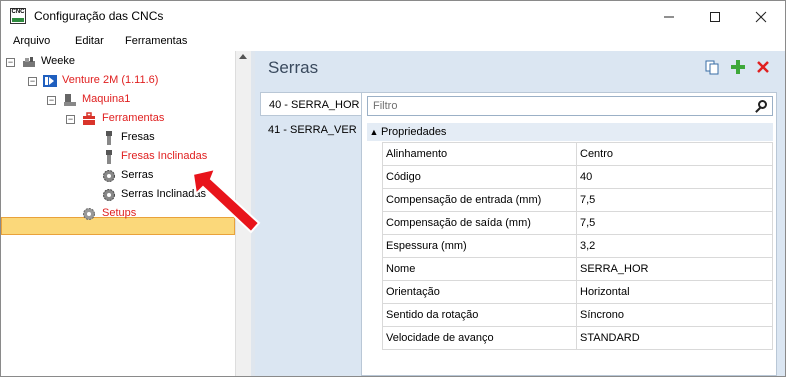 The height and width of the screenshot is (377, 786). Describe the element at coordinates (133, 118) in the screenshot. I see `tree-item-ferramentas: Ferramentas` at that location.